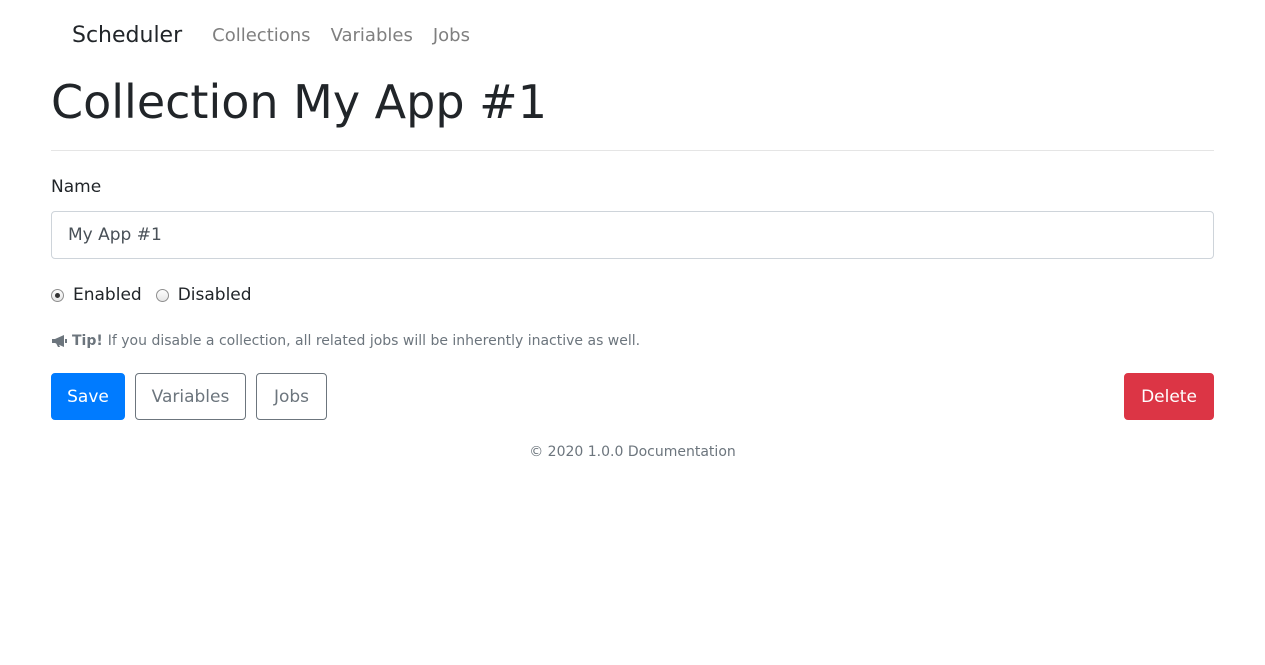  What do you see at coordinates (107, 295) in the screenshot?
I see `enabled-label: Enabled` at bounding box center [107, 295].